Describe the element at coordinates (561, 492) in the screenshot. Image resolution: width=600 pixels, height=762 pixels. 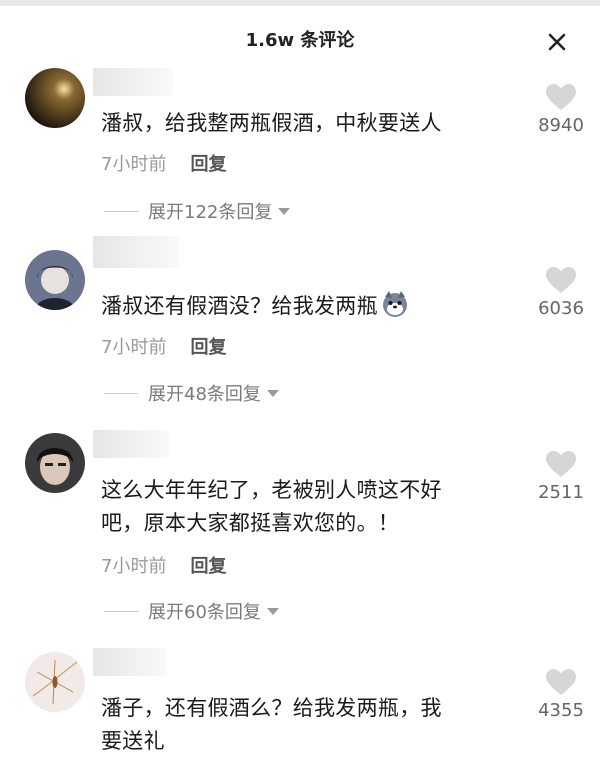
I see `like-count: 2511` at that location.